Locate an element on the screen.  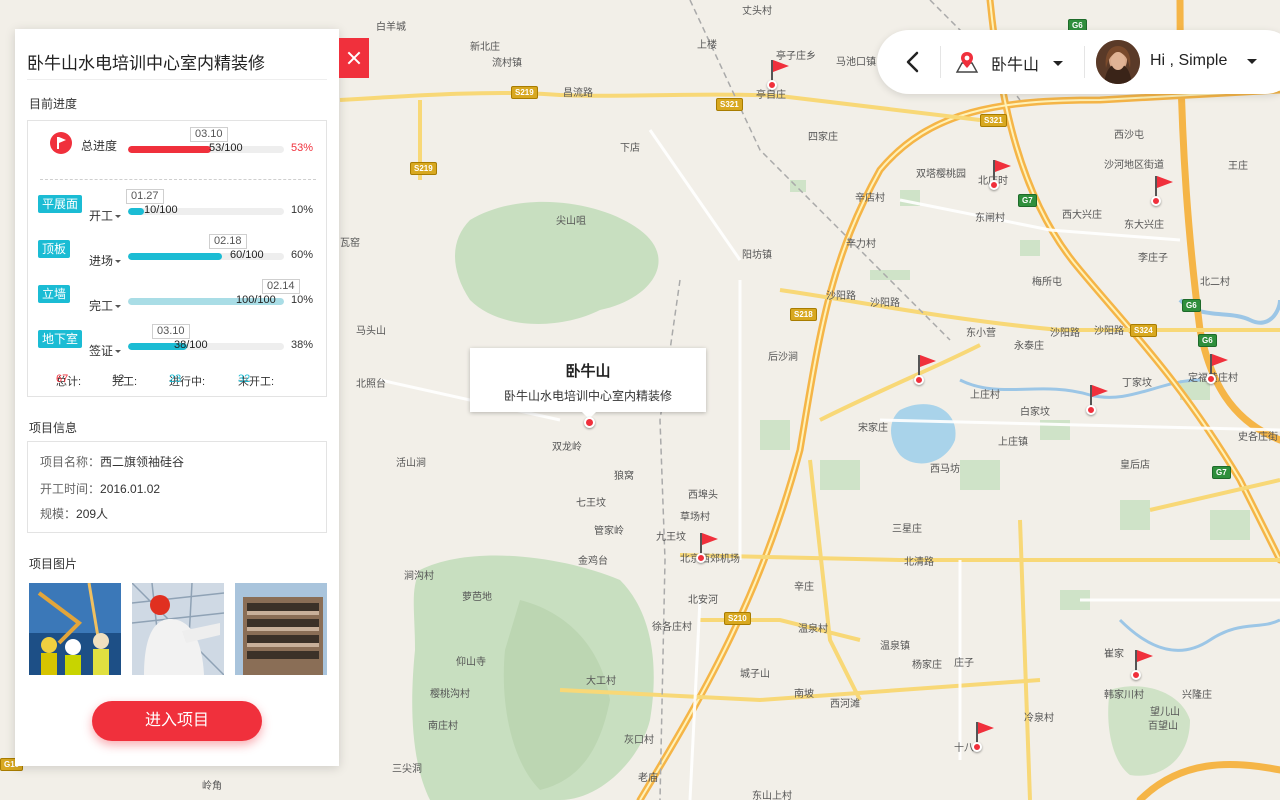
map-place-label: 北安河 is located at coordinates (703, 600).